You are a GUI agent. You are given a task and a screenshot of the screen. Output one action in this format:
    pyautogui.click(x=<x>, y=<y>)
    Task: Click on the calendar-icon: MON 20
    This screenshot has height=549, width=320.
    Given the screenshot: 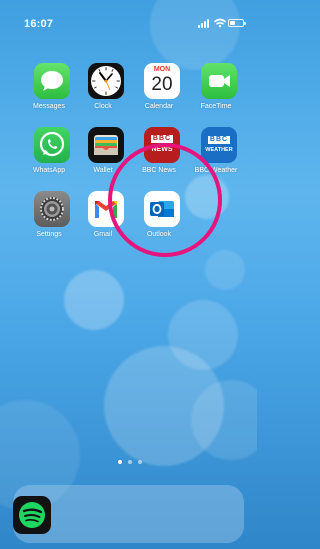 What is the action you would take?
    pyautogui.click(x=162, y=81)
    